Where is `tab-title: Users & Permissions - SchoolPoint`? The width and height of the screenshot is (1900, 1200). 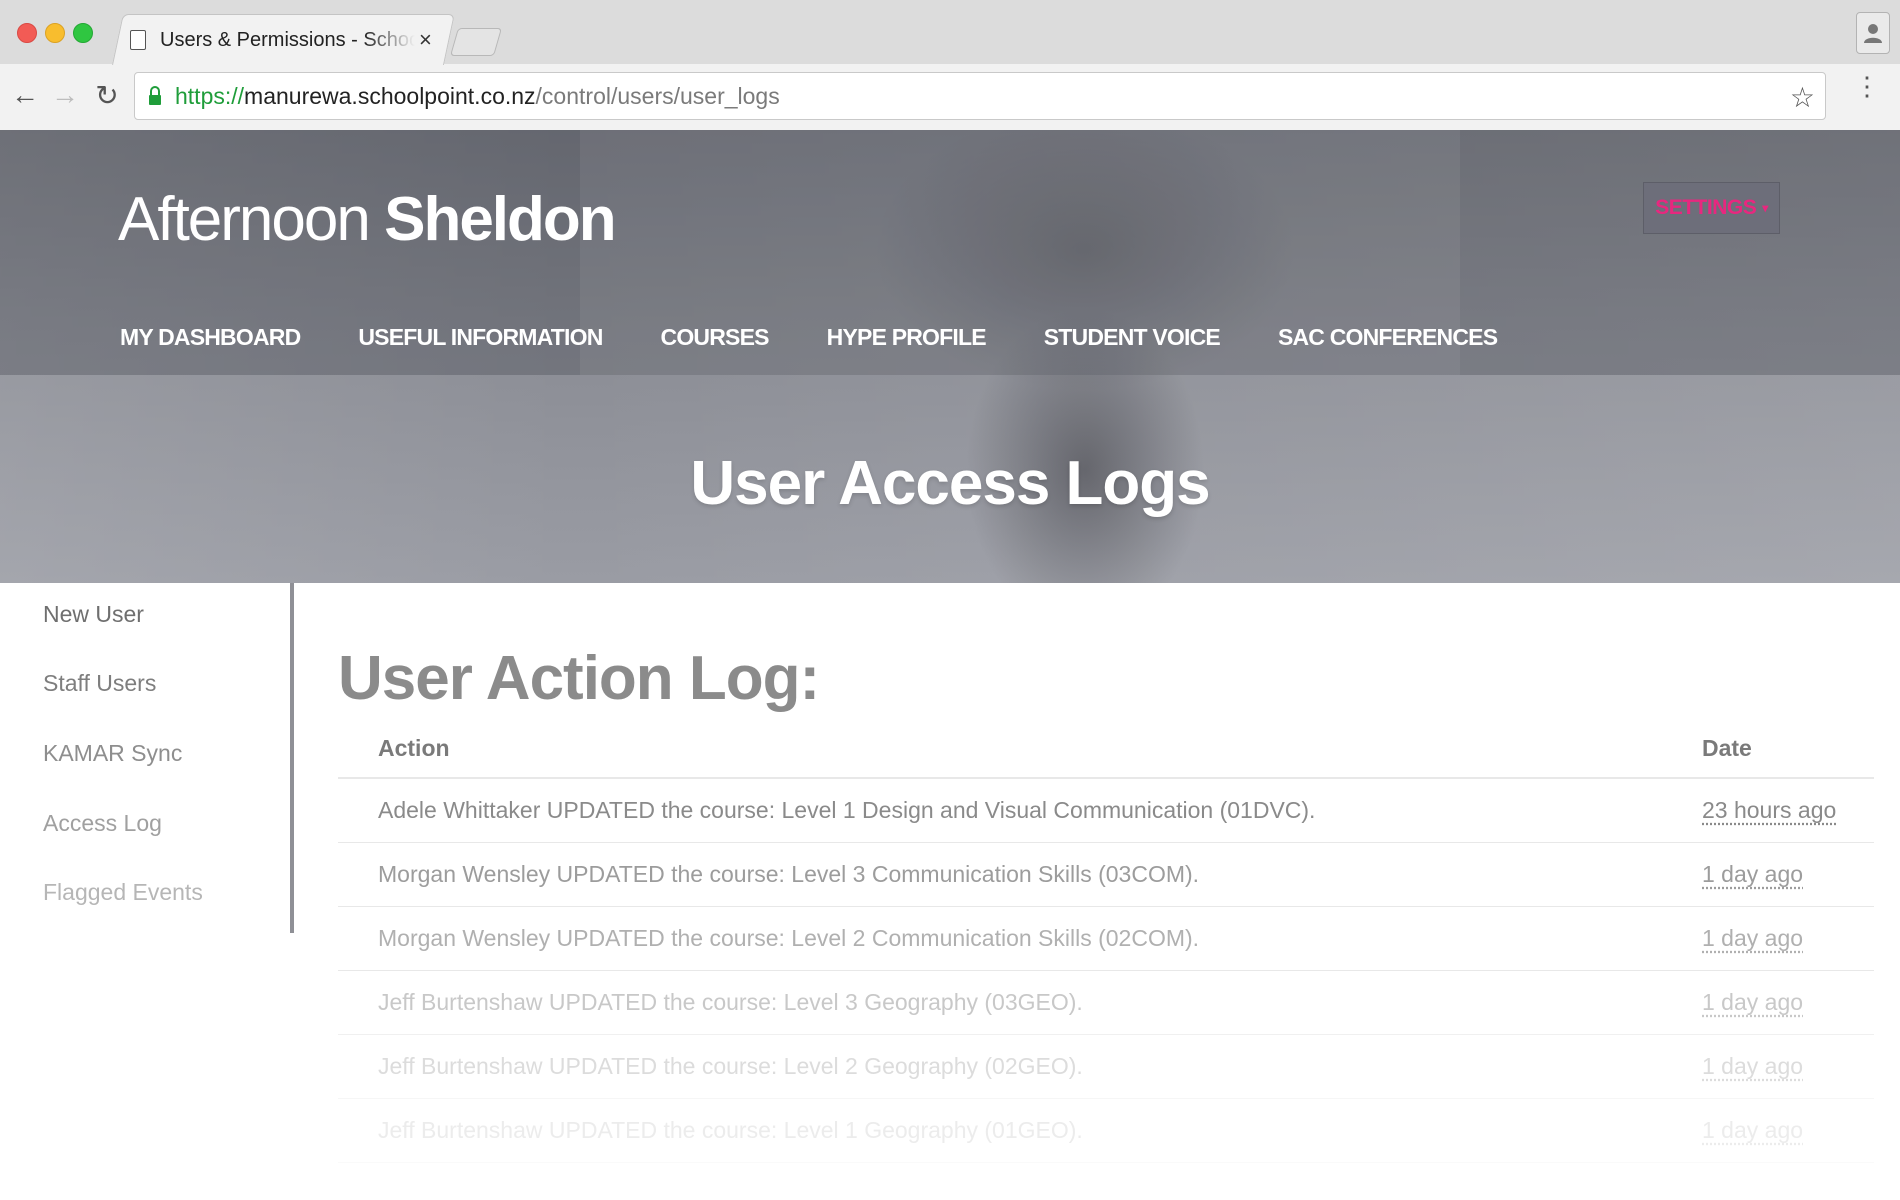 tab-title: Users & Permissions - SchoolPoint is located at coordinates (287, 39).